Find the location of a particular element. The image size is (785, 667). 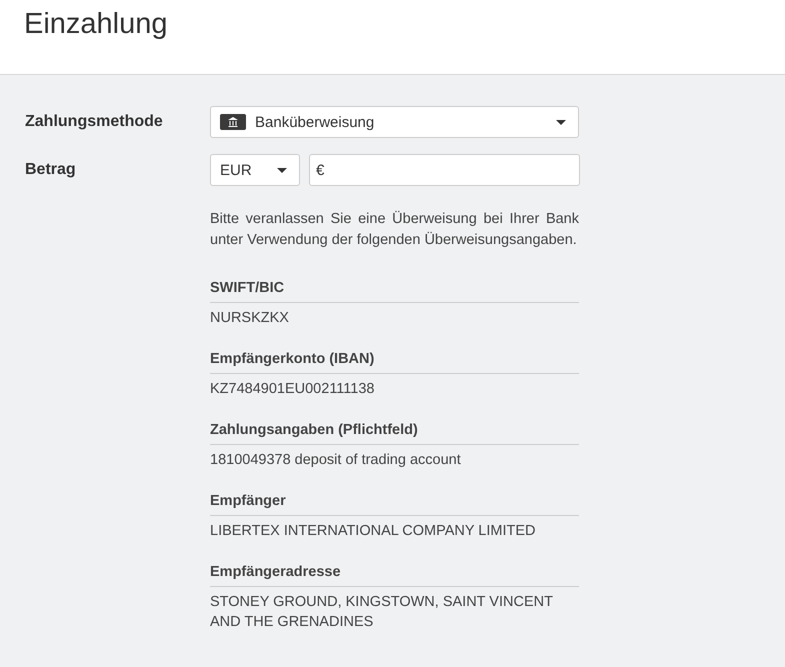

detail-value: LIBERTEX INTERNATIONAL COMPANY LIMITED is located at coordinates (373, 531).